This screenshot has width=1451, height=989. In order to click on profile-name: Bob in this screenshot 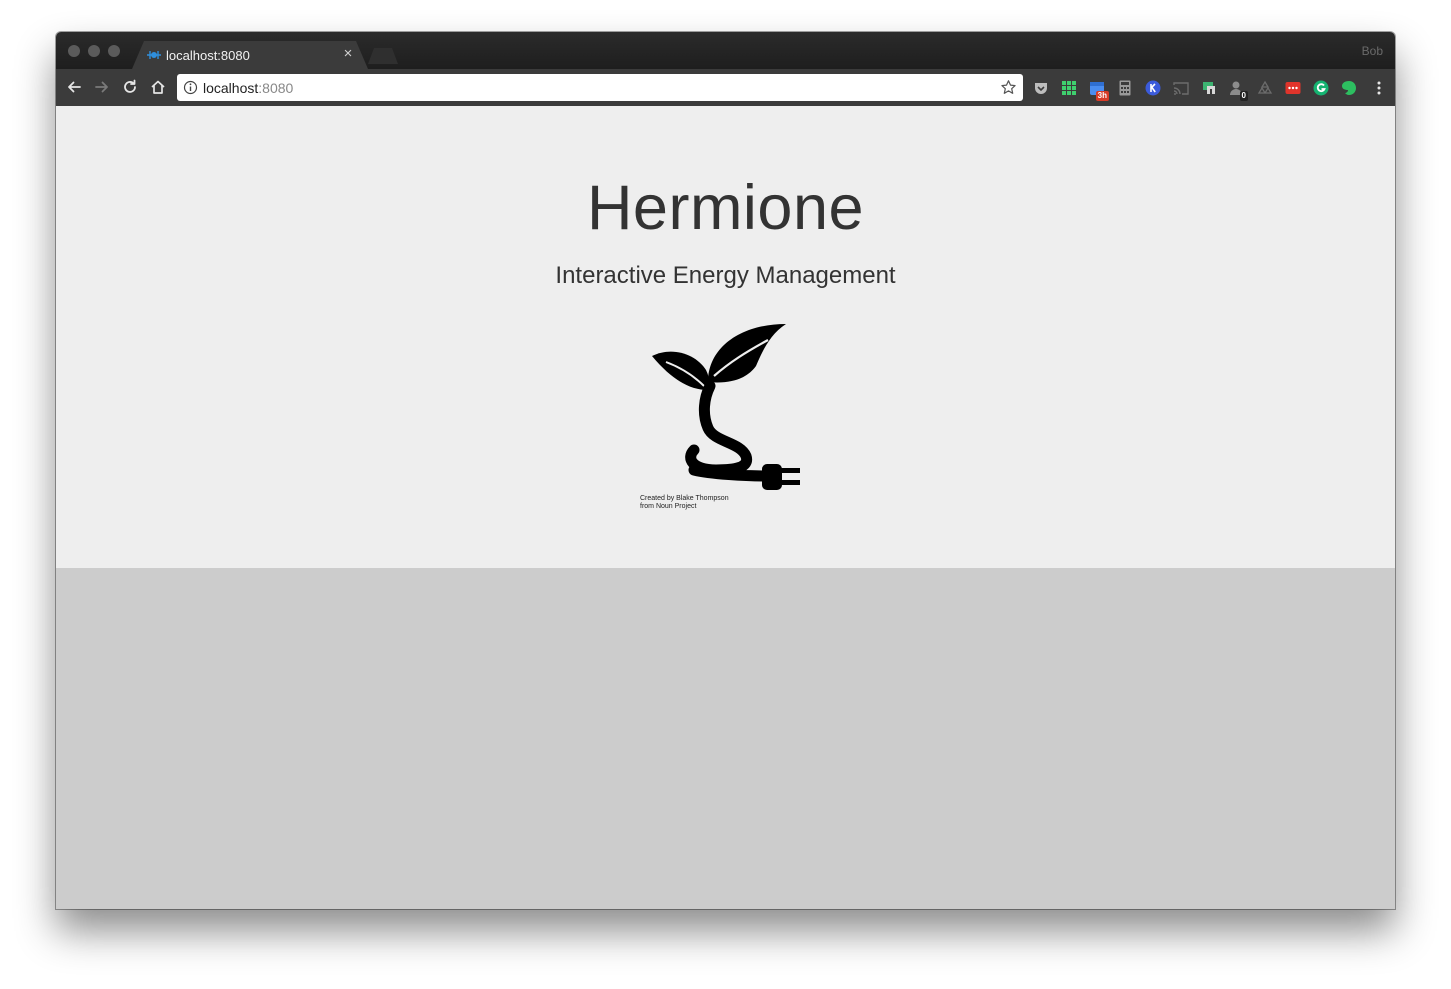, I will do `click(1372, 51)`.